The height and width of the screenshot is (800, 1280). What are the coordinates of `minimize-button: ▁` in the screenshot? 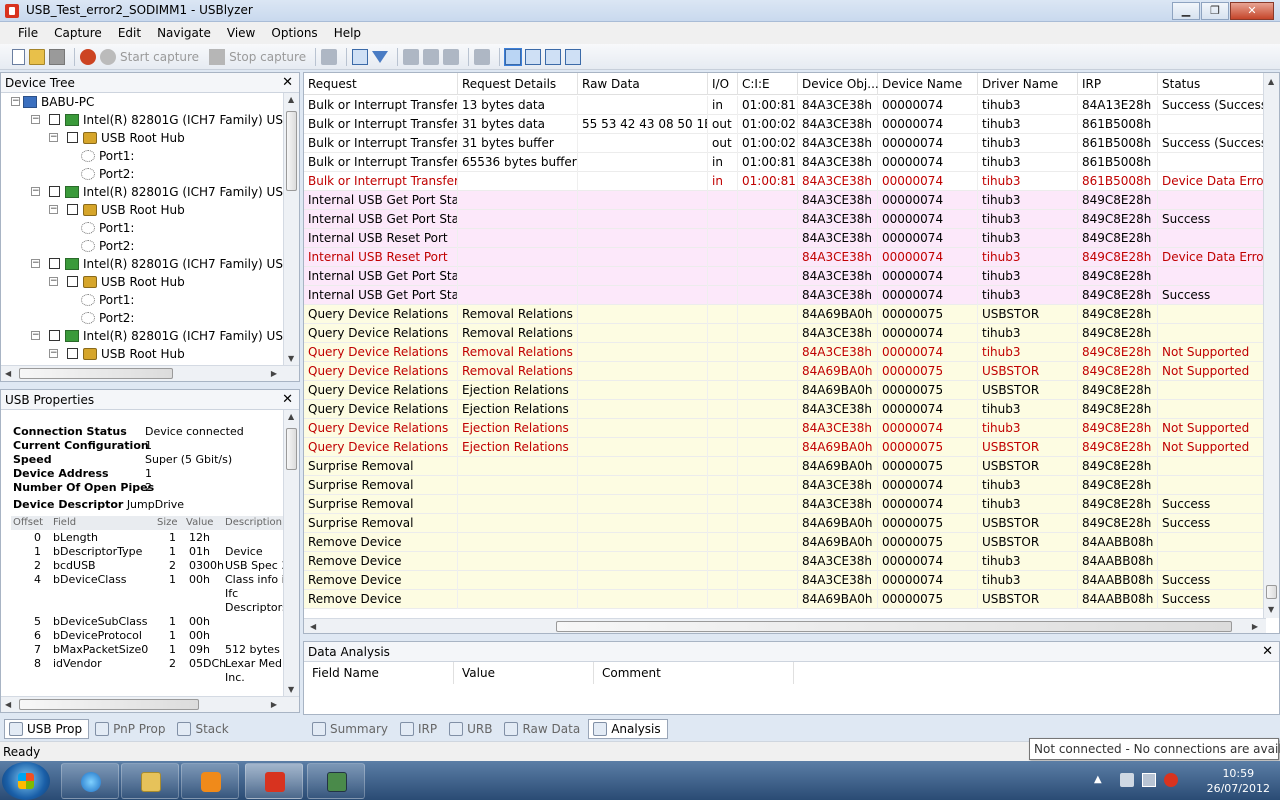 It's located at (1186, 11).